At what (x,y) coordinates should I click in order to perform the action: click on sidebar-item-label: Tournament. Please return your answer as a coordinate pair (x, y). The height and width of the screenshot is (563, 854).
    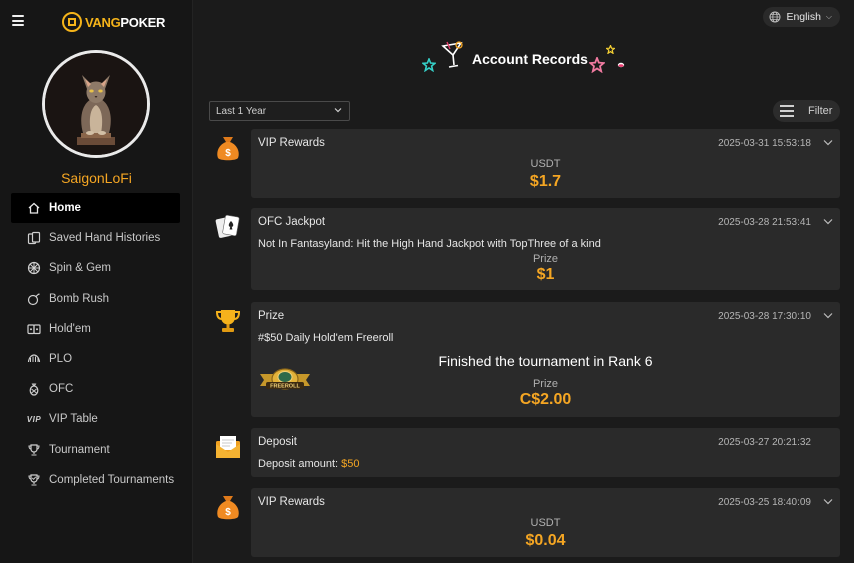
    Looking at the image, I should click on (79, 449).